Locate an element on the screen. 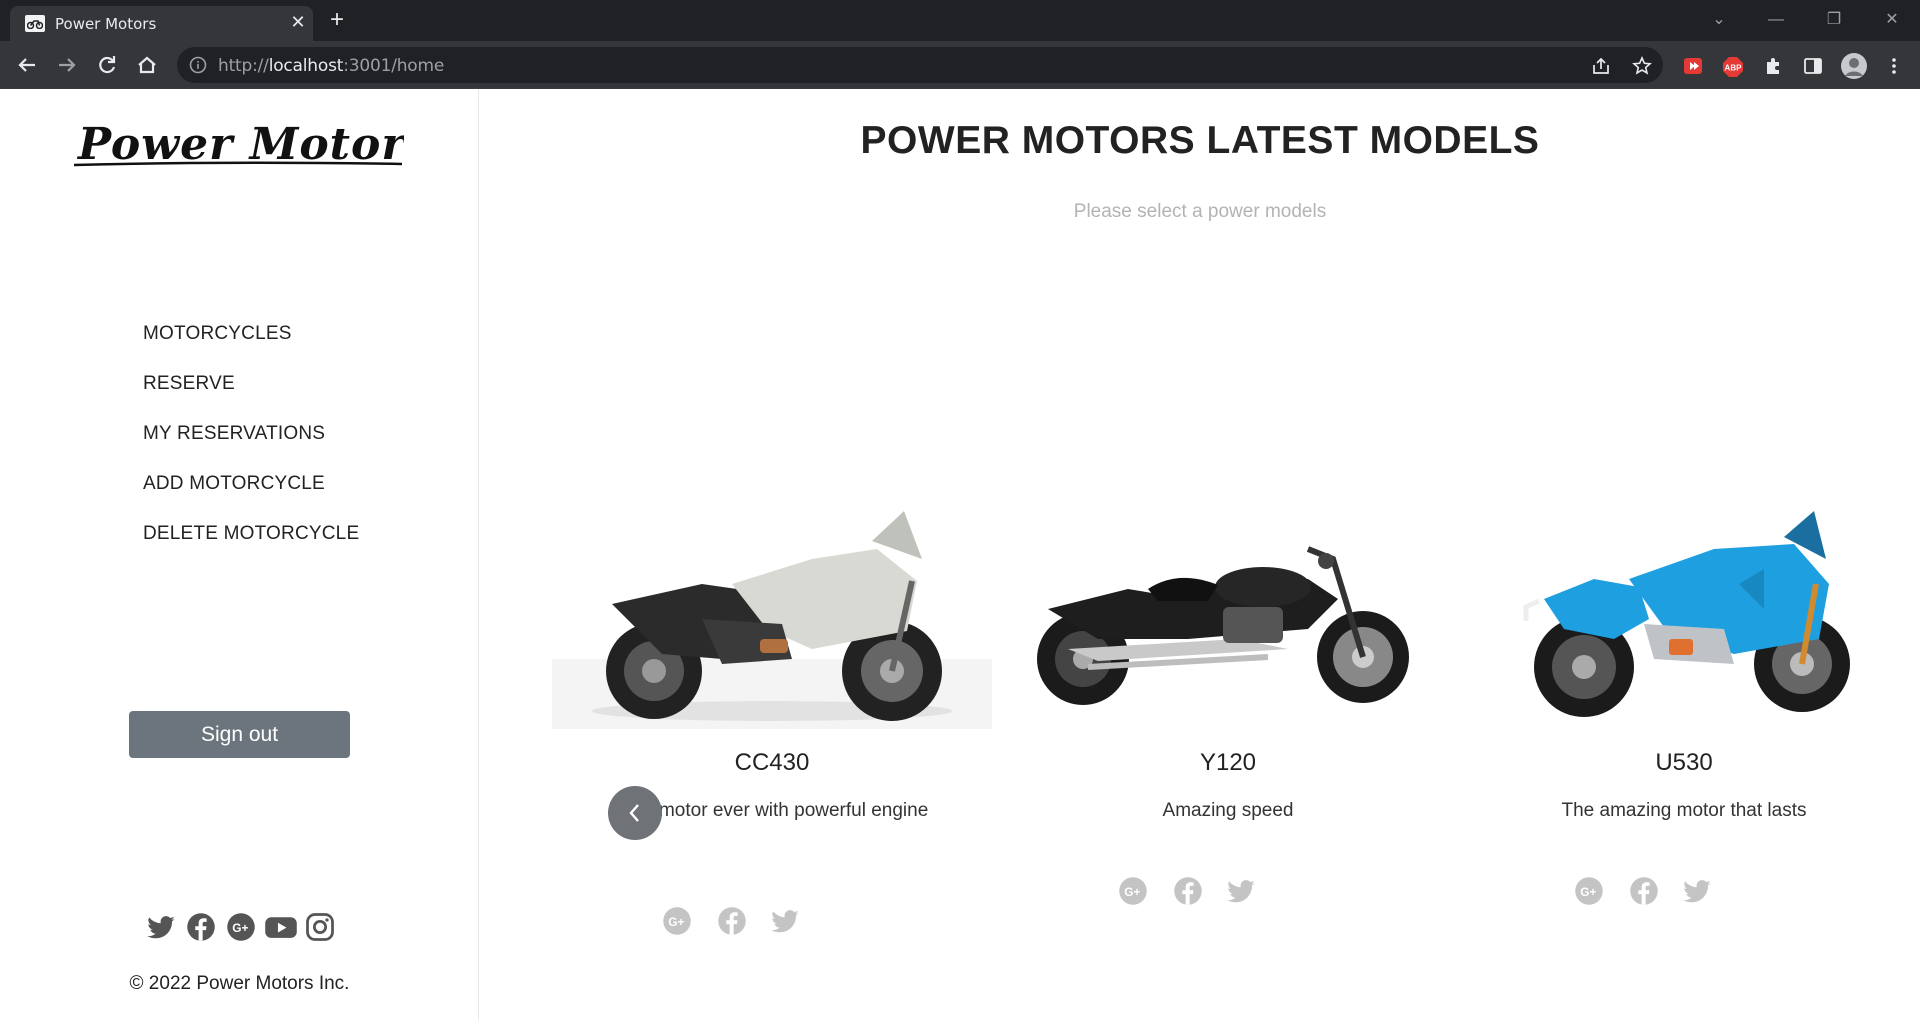 The height and width of the screenshot is (1020, 1920). model-description: Amazing speed is located at coordinates (1228, 810).